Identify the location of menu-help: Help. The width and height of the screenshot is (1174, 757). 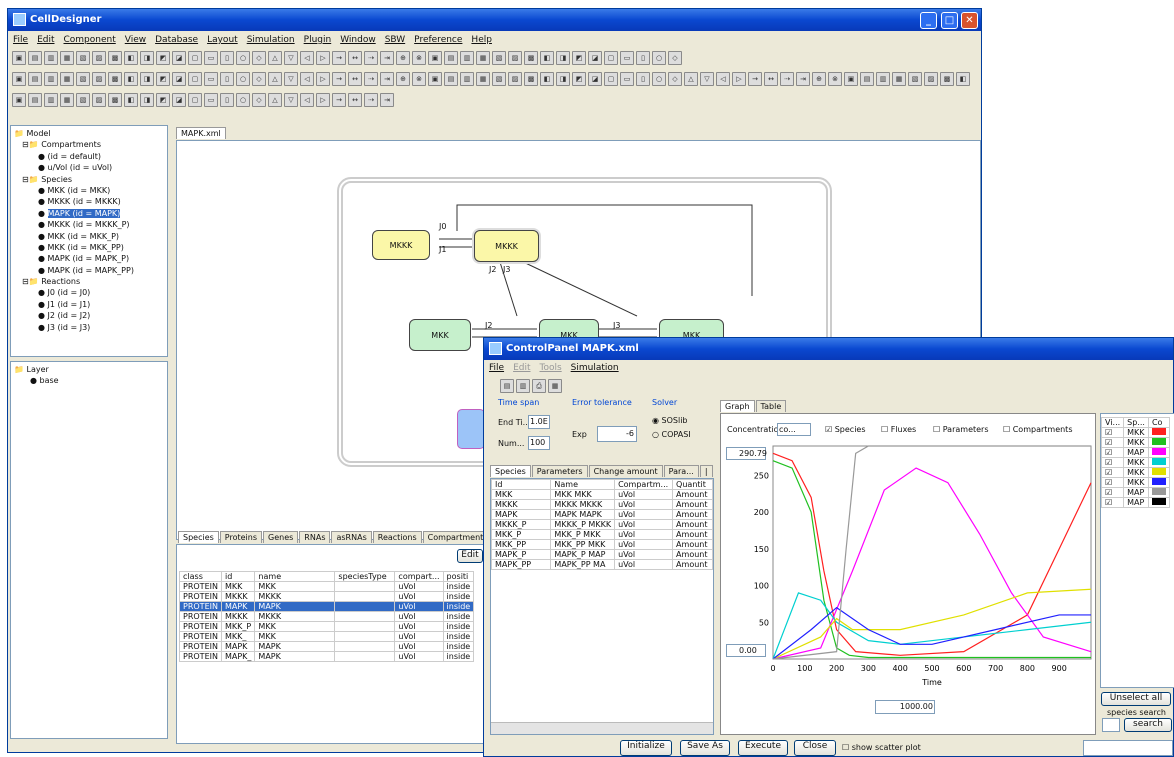
(481, 40).